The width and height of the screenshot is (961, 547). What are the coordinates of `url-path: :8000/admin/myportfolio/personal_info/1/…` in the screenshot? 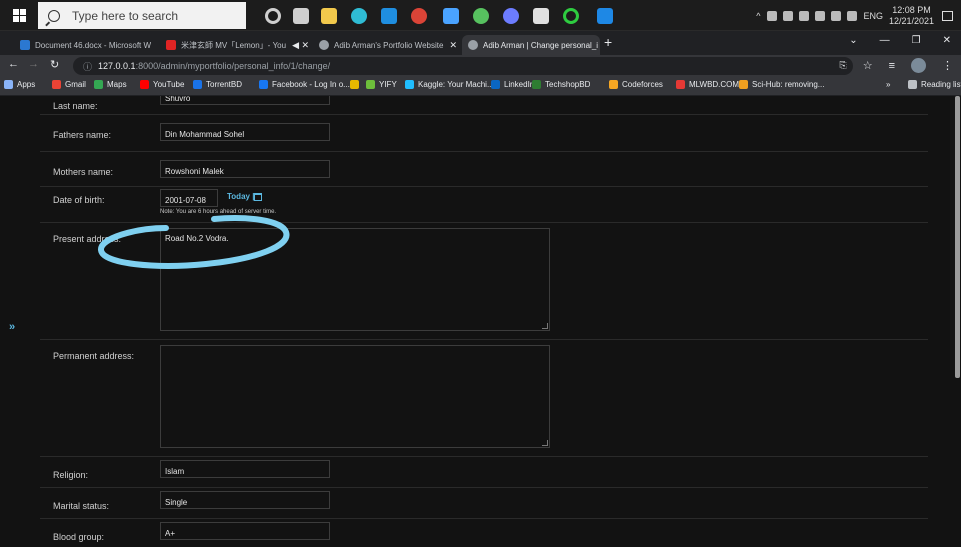 It's located at (233, 66).